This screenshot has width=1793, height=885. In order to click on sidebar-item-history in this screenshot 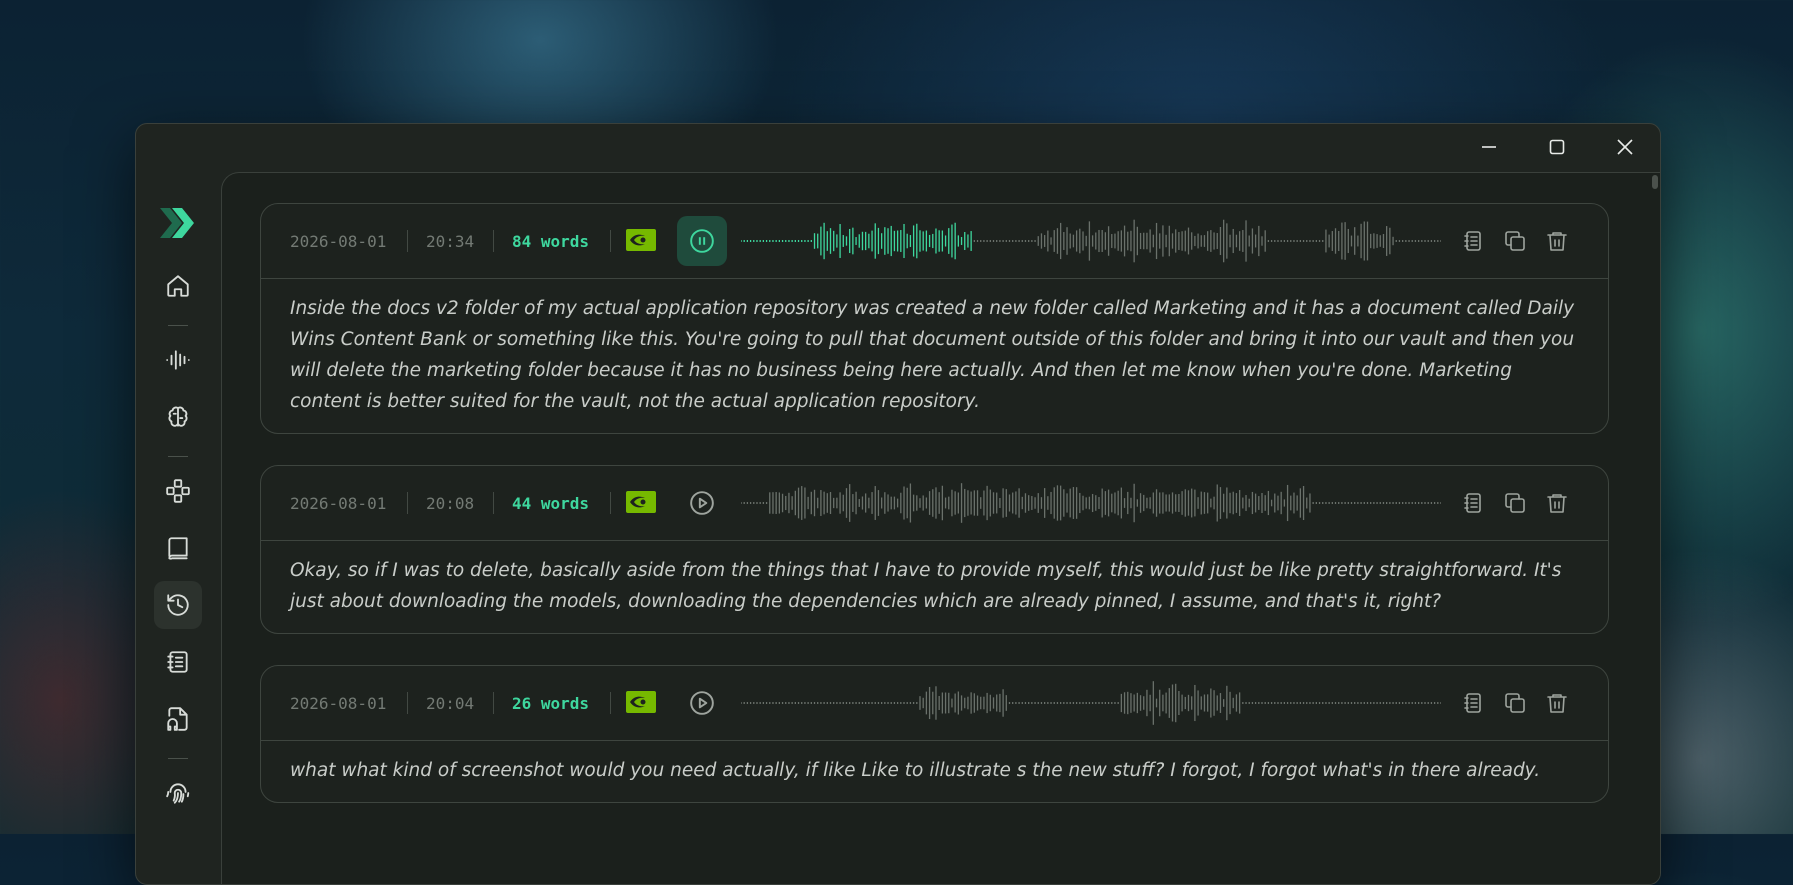, I will do `click(178, 605)`.